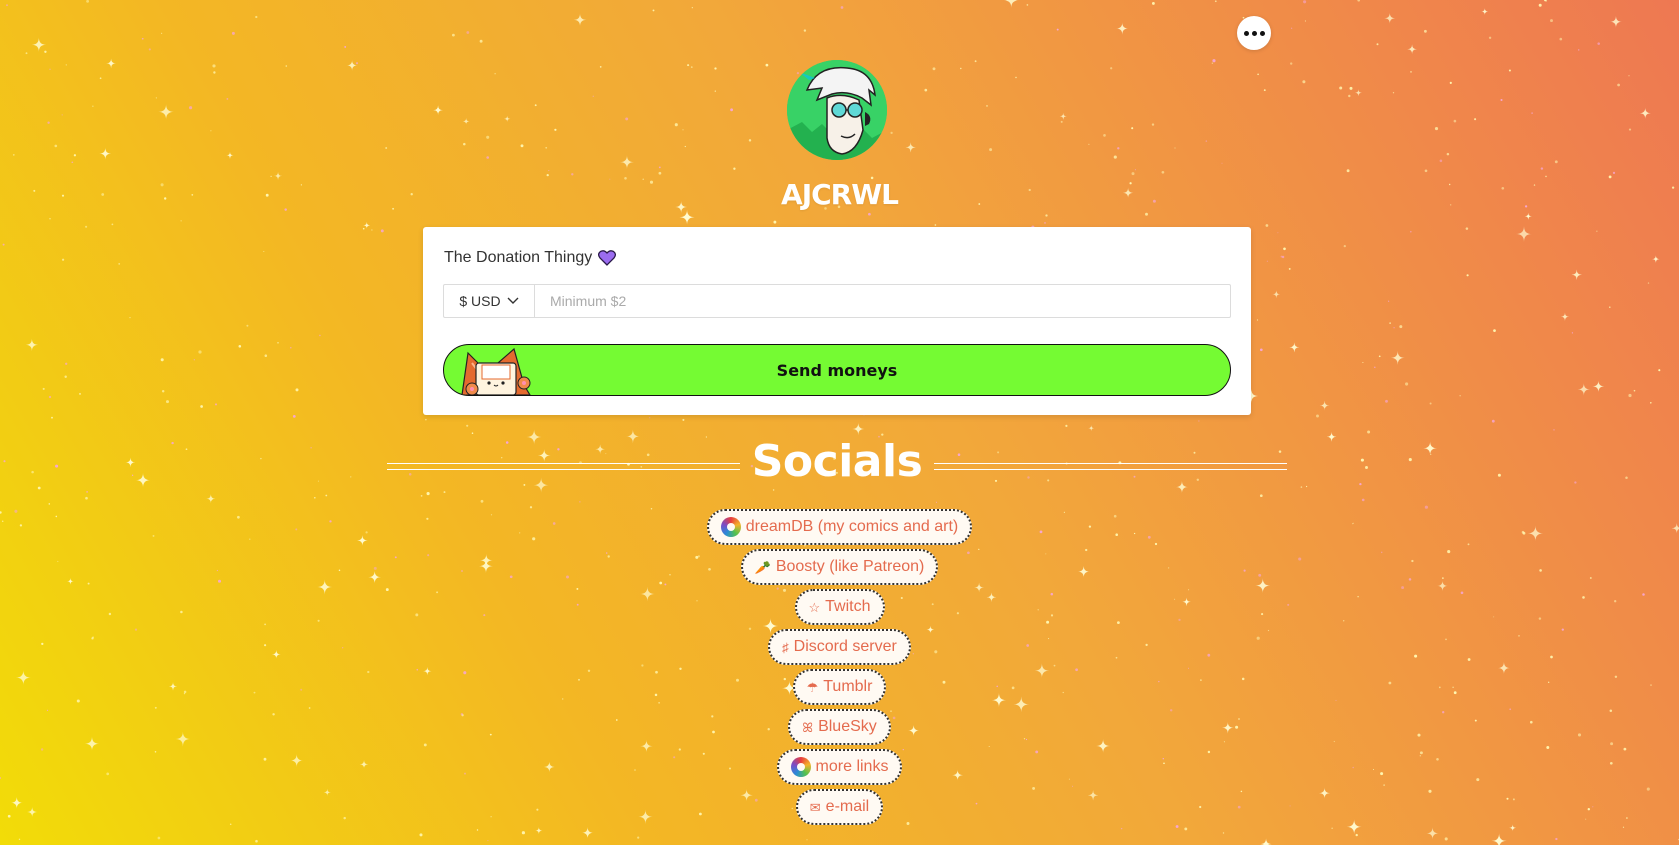  Describe the element at coordinates (837, 321) in the screenshot. I see `donation-card: The Donation Thingy $ USD Send moneys` at that location.